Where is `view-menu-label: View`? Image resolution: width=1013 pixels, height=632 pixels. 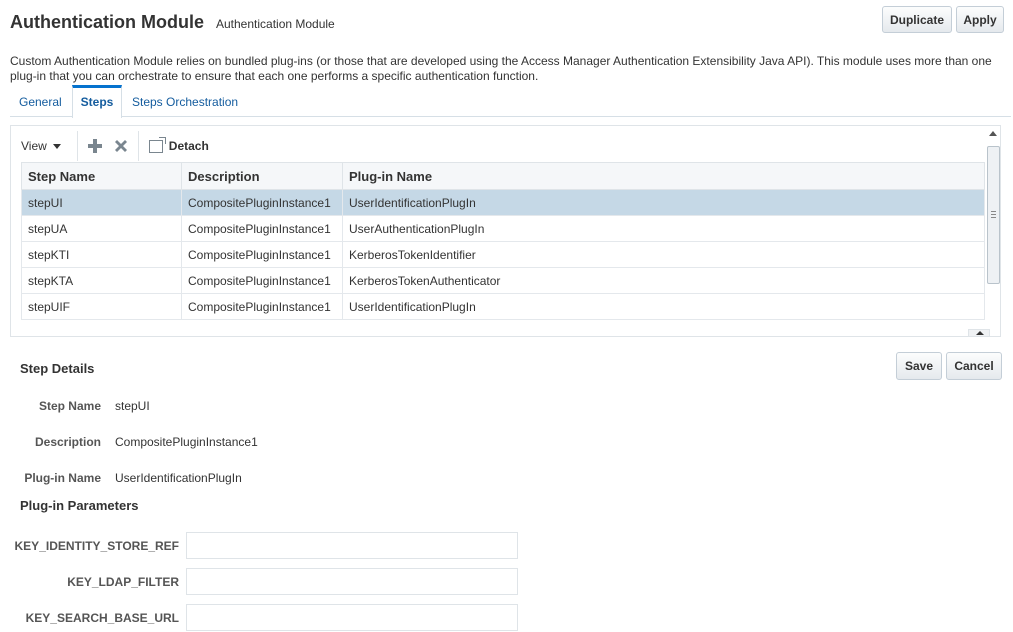
view-menu-label: View is located at coordinates (34, 146).